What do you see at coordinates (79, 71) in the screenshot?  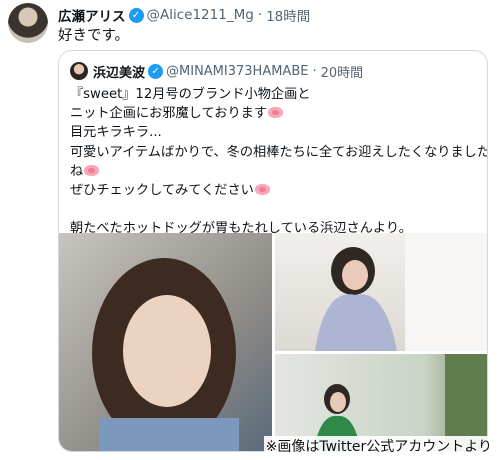 I see `quoted-avatar` at bounding box center [79, 71].